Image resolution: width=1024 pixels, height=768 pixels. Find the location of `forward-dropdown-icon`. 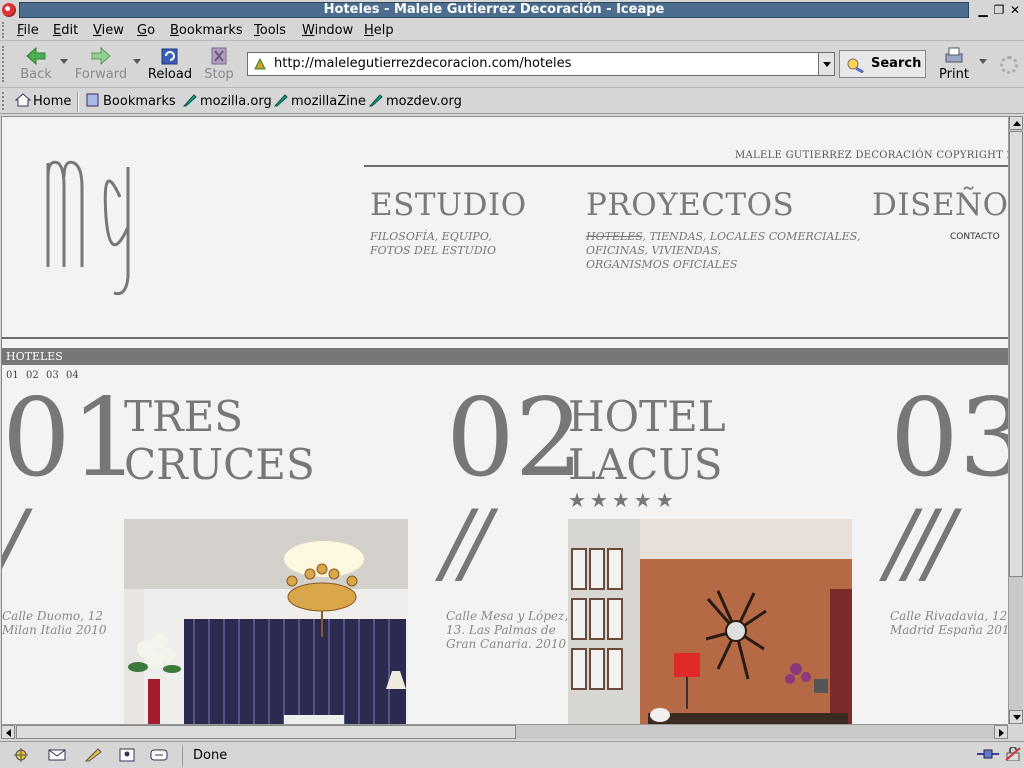

forward-dropdown-icon is located at coordinates (137, 61).